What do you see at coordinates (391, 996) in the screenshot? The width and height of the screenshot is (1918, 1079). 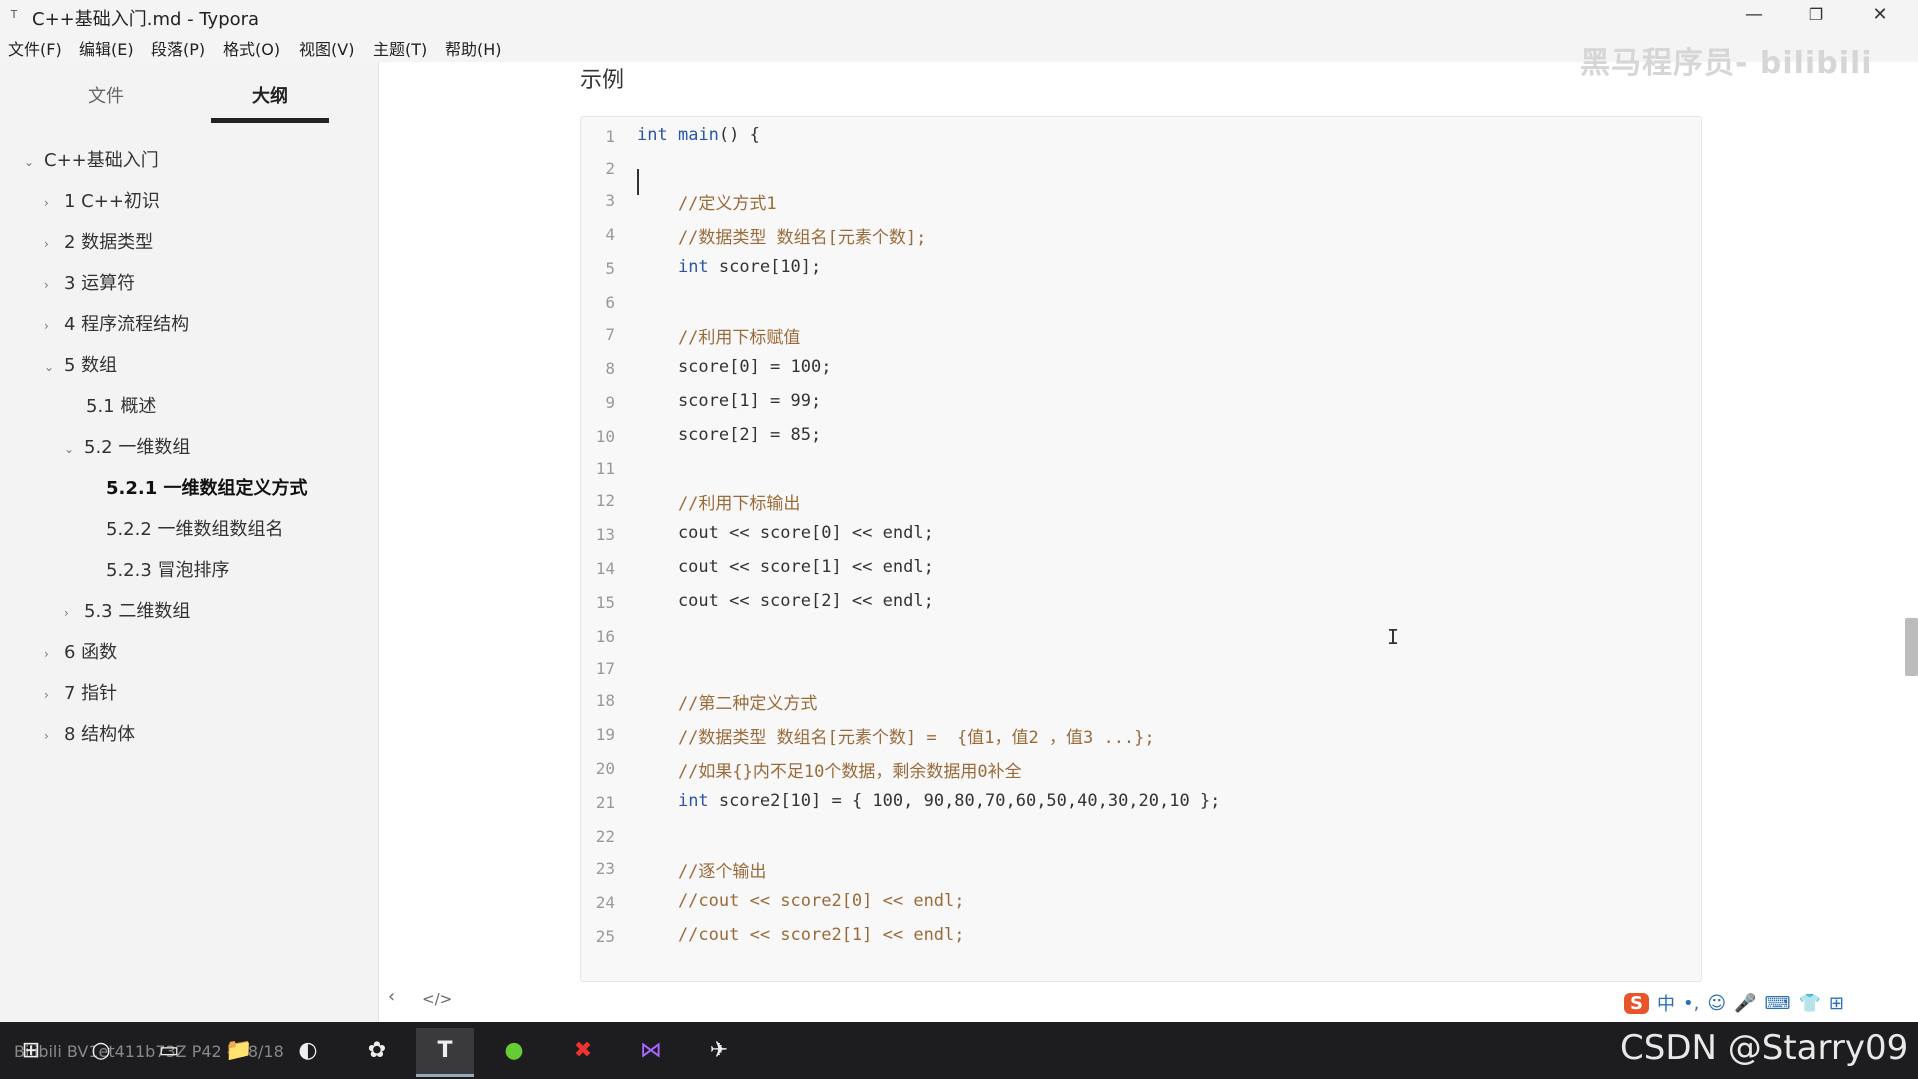 I see `collapse-sidebar-icon: ‹` at bounding box center [391, 996].